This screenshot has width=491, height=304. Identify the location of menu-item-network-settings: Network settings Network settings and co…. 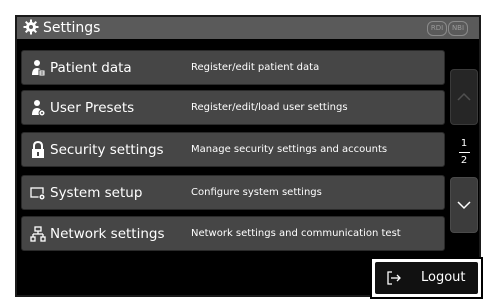
(233, 233).